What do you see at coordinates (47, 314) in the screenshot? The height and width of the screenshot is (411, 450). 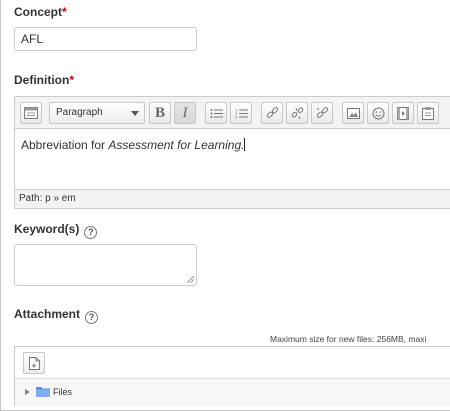 I see `attachment-label-text: Attachment` at bounding box center [47, 314].